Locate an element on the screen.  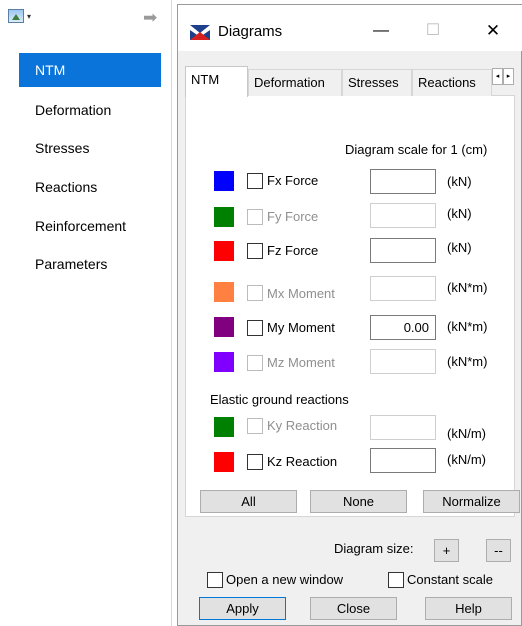
ky-unit: (kN/m) is located at coordinates (466, 433).